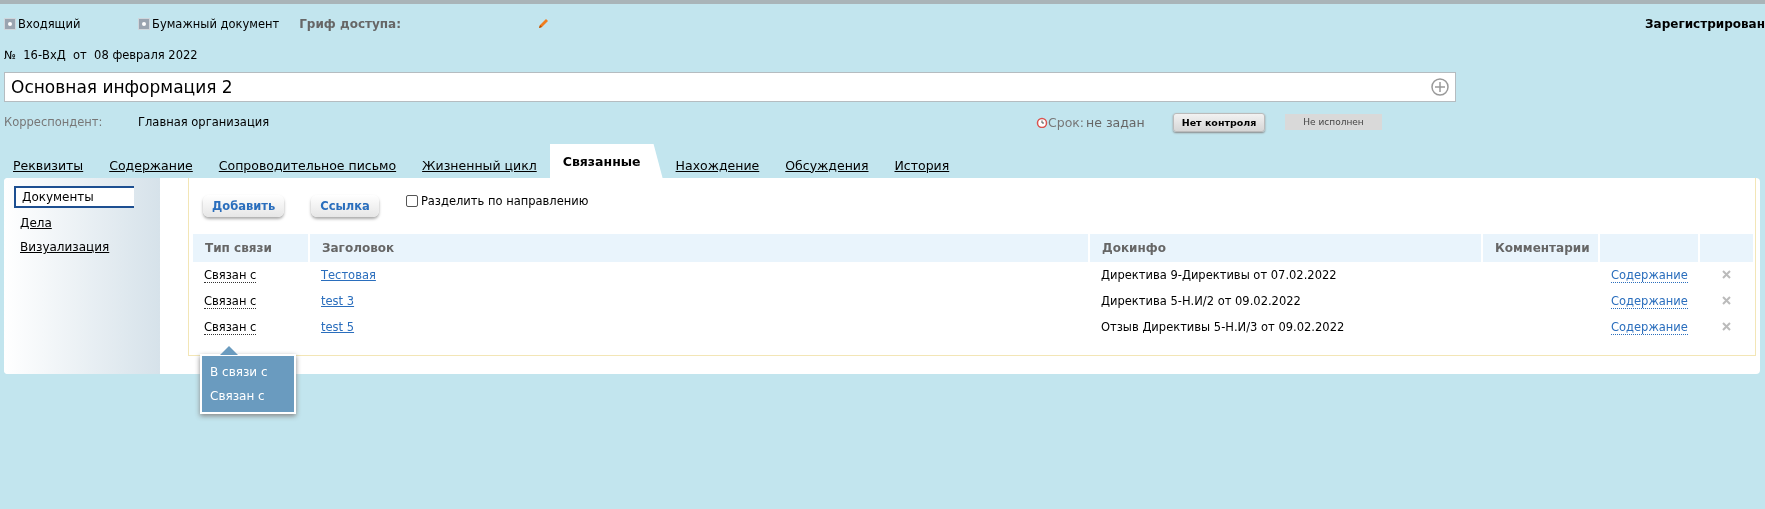 The width and height of the screenshot is (1765, 509). I want to click on document-number: № 16-ВхД от 08 февраля 2022, so click(101, 55).